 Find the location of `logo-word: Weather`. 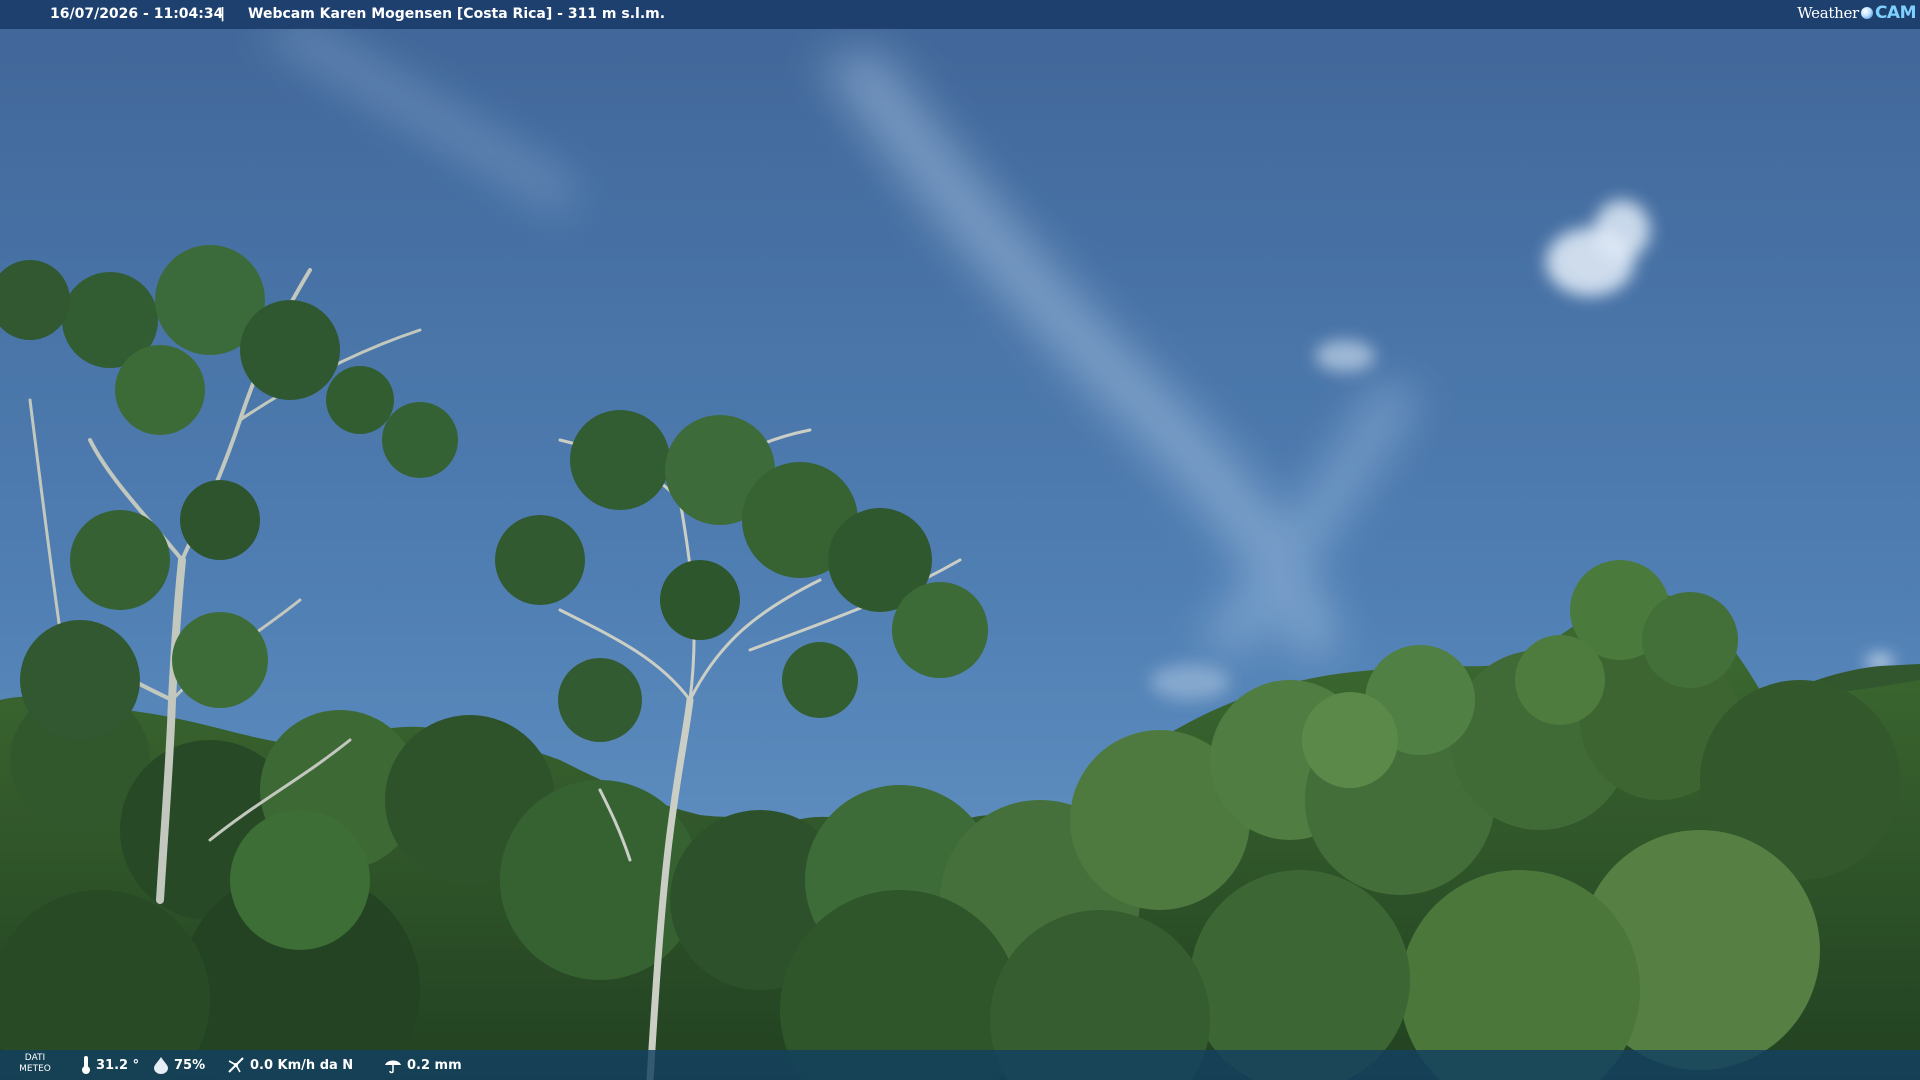

logo-word: Weather is located at coordinates (1828, 13).